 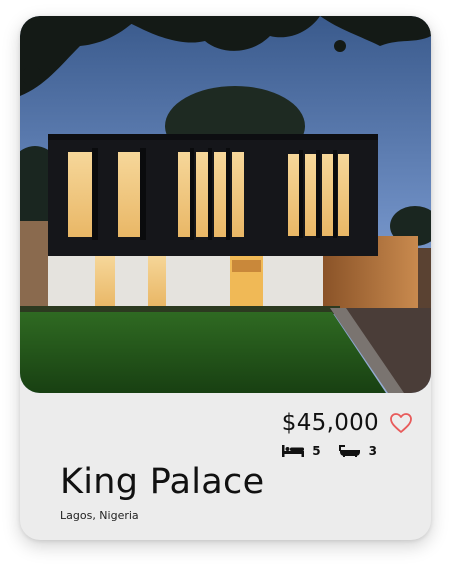 I want to click on bed-icon, so click(x=293, y=451).